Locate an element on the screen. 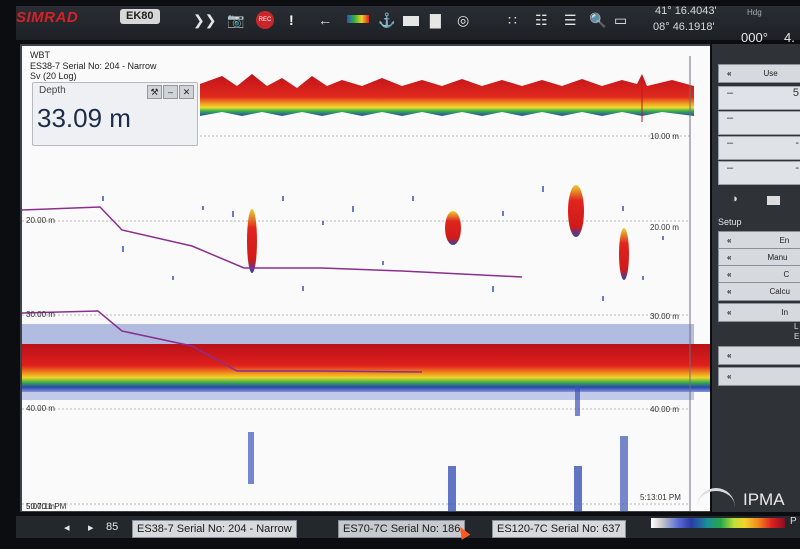 This screenshot has height=549, width=800. value-row-4: – - is located at coordinates (759, 173).